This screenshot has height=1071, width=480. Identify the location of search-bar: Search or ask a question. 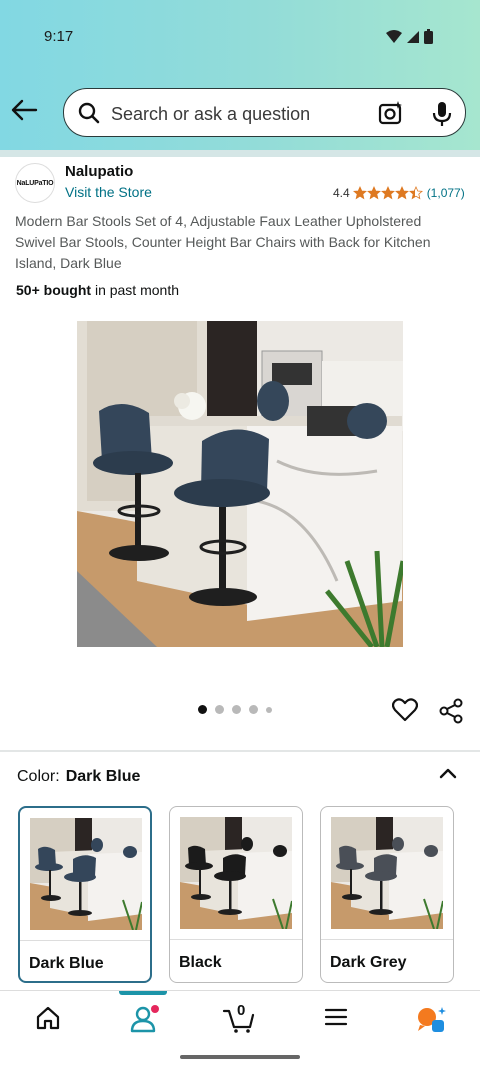
(264, 112).